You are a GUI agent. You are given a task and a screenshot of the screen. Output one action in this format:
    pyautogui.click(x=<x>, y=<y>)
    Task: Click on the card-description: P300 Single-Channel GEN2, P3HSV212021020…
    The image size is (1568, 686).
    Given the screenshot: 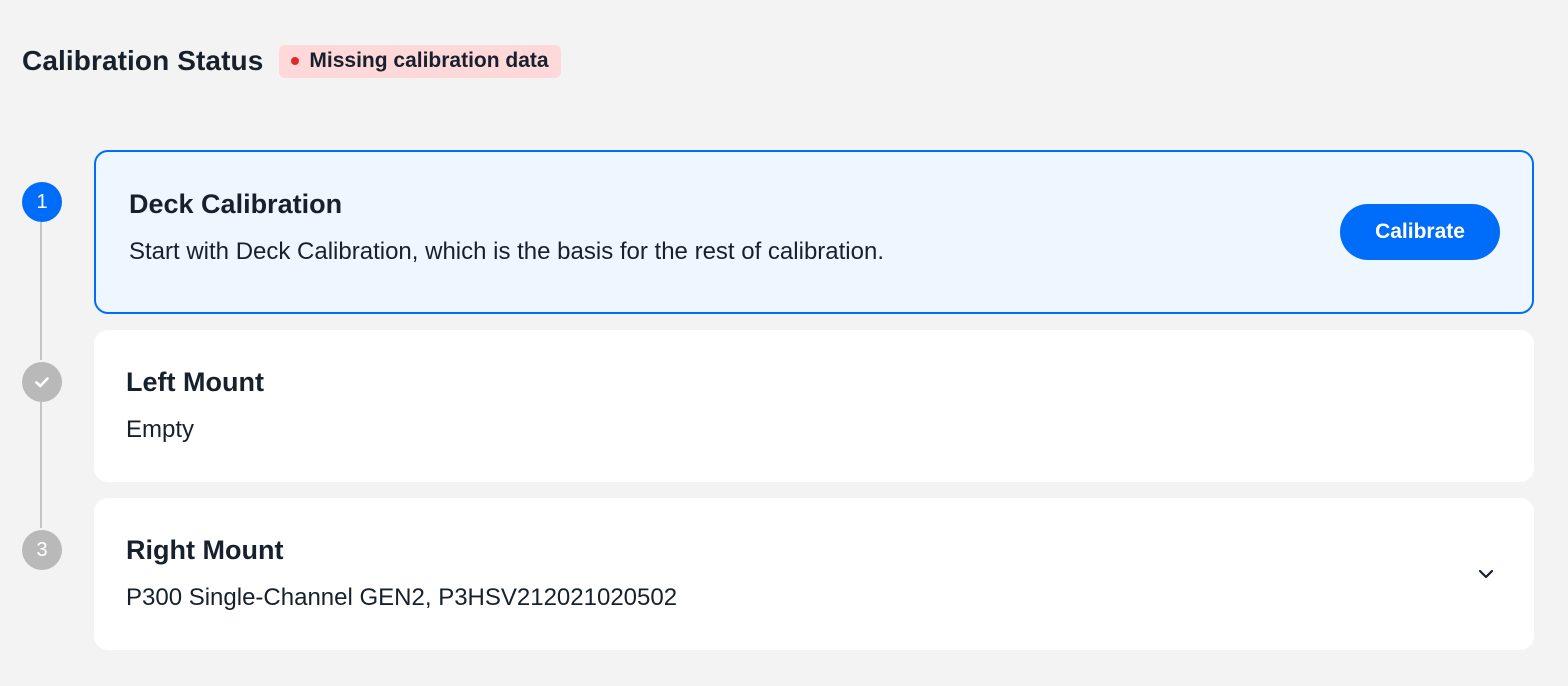 What is the action you would take?
    pyautogui.click(x=402, y=597)
    